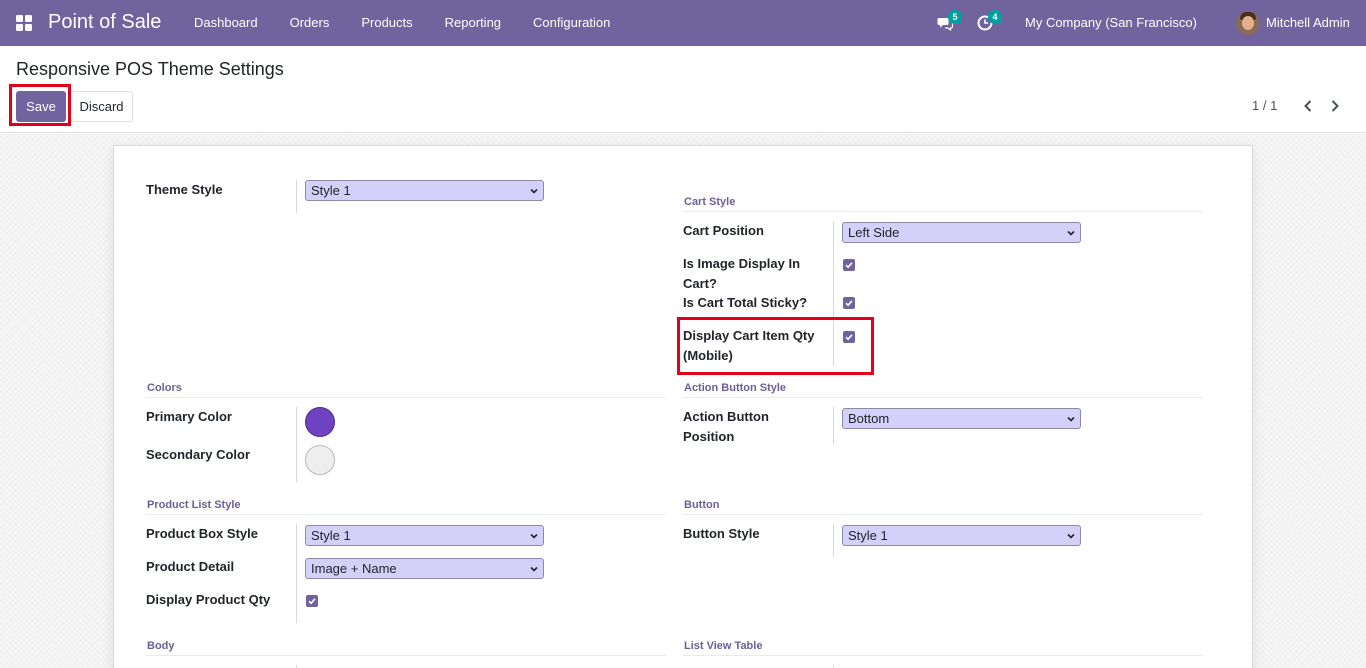 The image size is (1366, 668). What do you see at coordinates (1335, 106) in the screenshot?
I see `pager-next-icon` at bounding box center [1335, 106].